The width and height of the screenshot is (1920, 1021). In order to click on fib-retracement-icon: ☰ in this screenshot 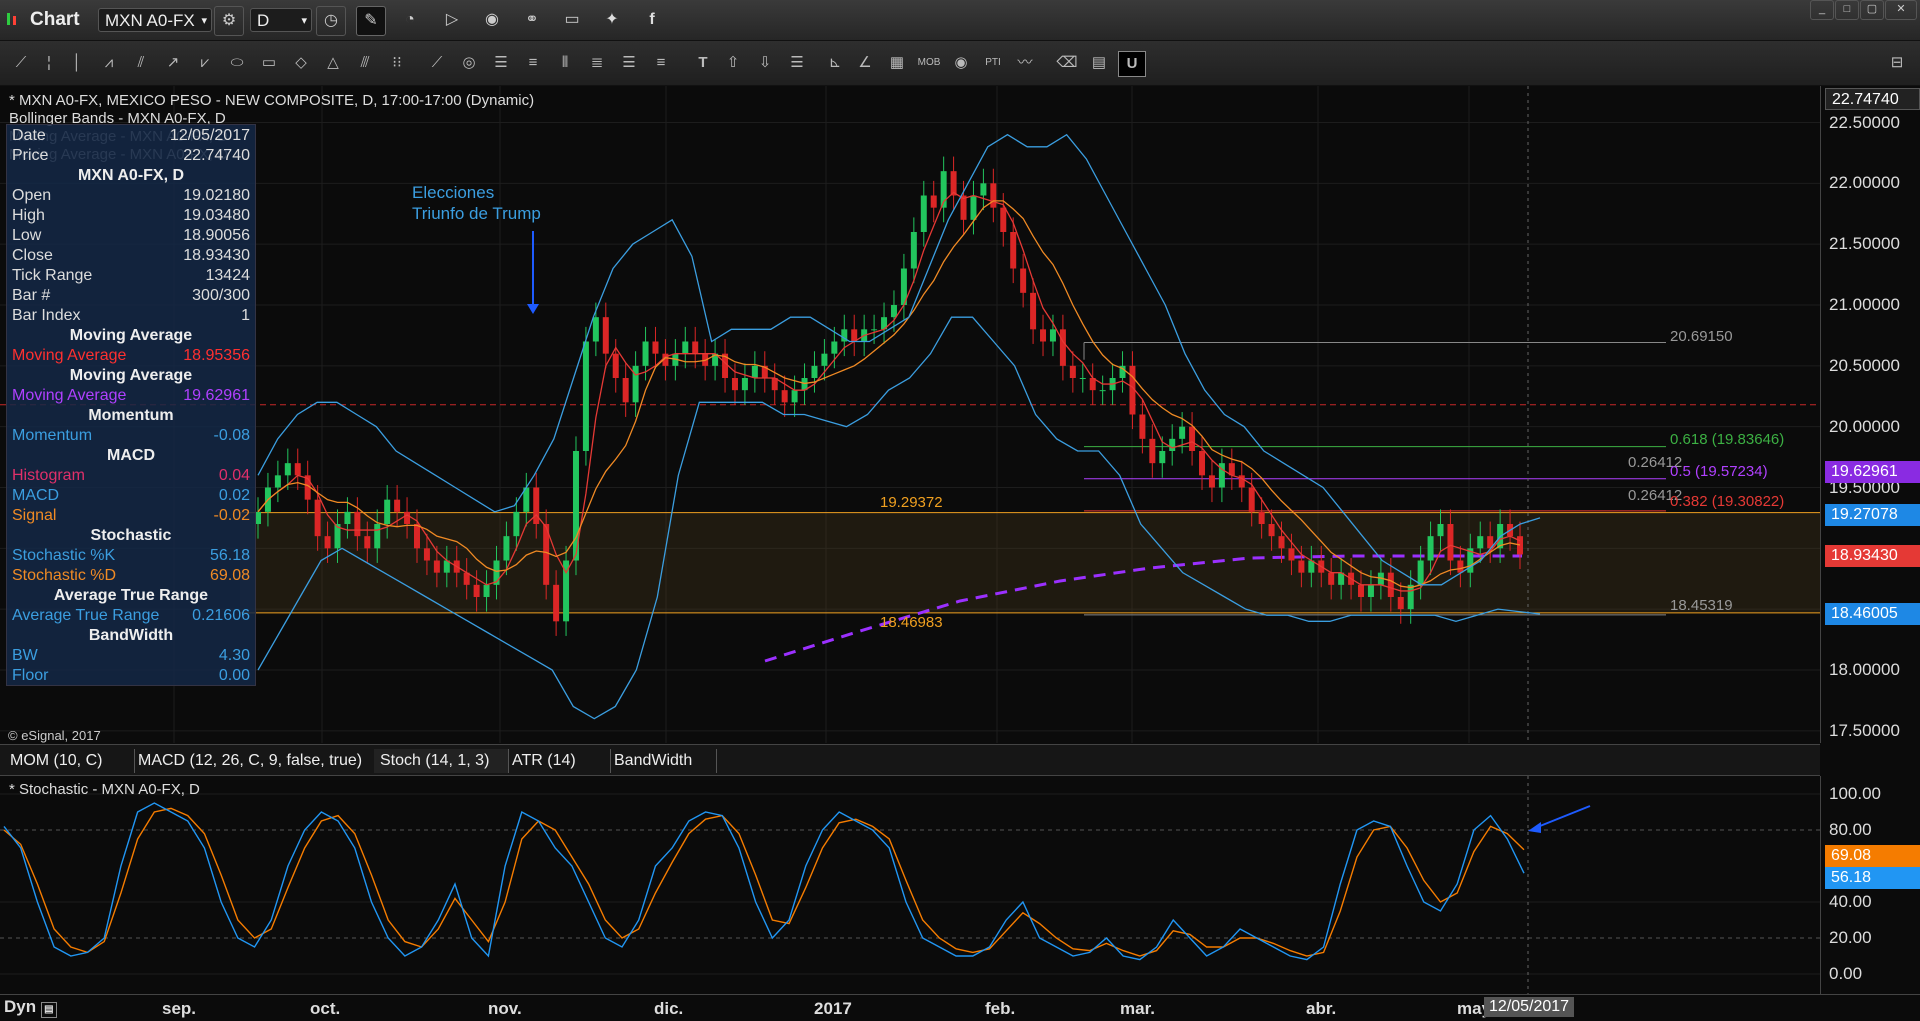, I will do `click(501, 63)`.